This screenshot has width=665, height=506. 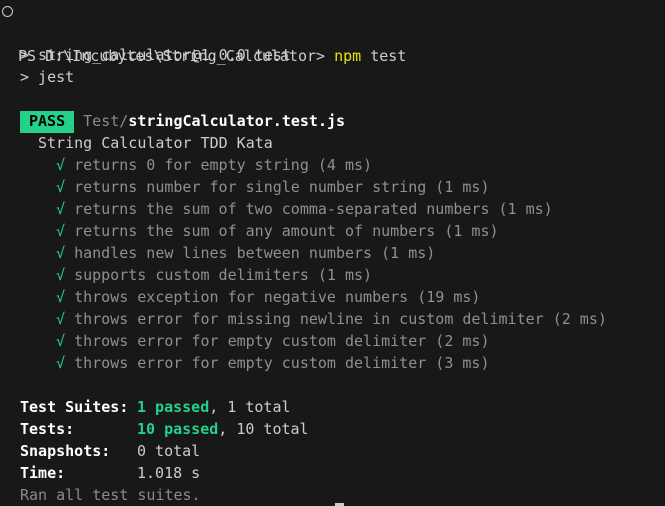 What do you see at coordinates (74, 407) in the screenshot?
I see `summary-suites-label: Test Suites:` at bounding box center [74, 407].